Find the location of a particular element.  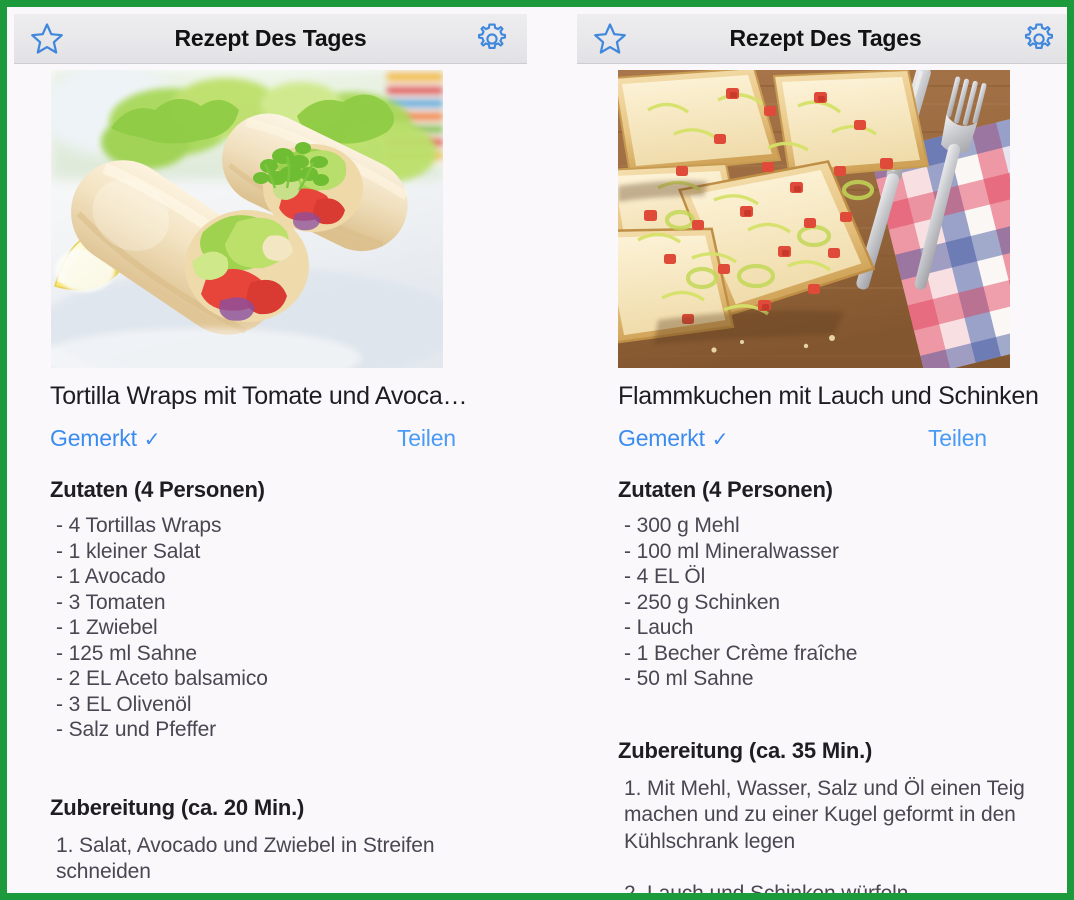

settings-button-right is located at coordinates (1039, 39).